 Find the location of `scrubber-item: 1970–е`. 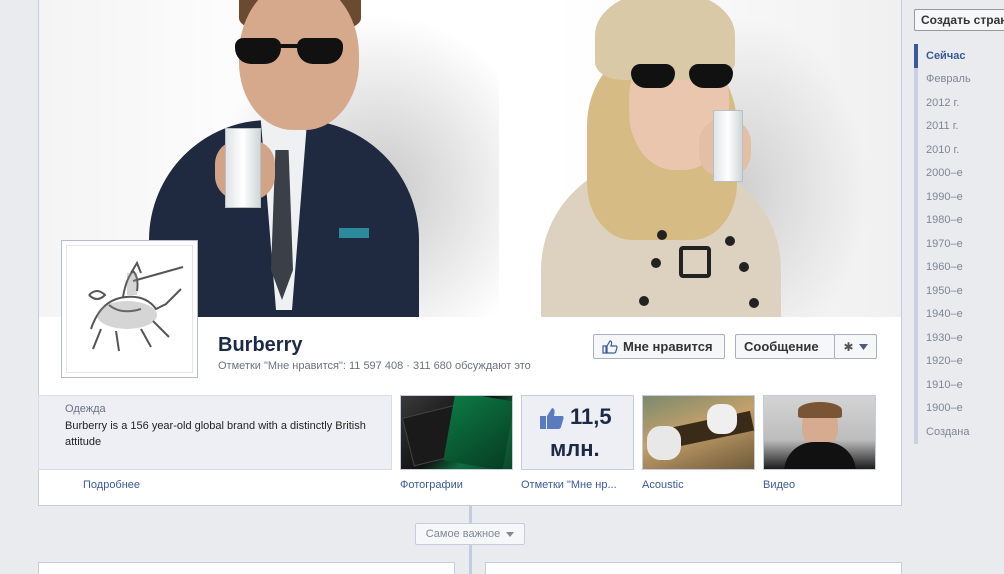

scrubber-item: 1970–е is located at coordinates (959, 244).